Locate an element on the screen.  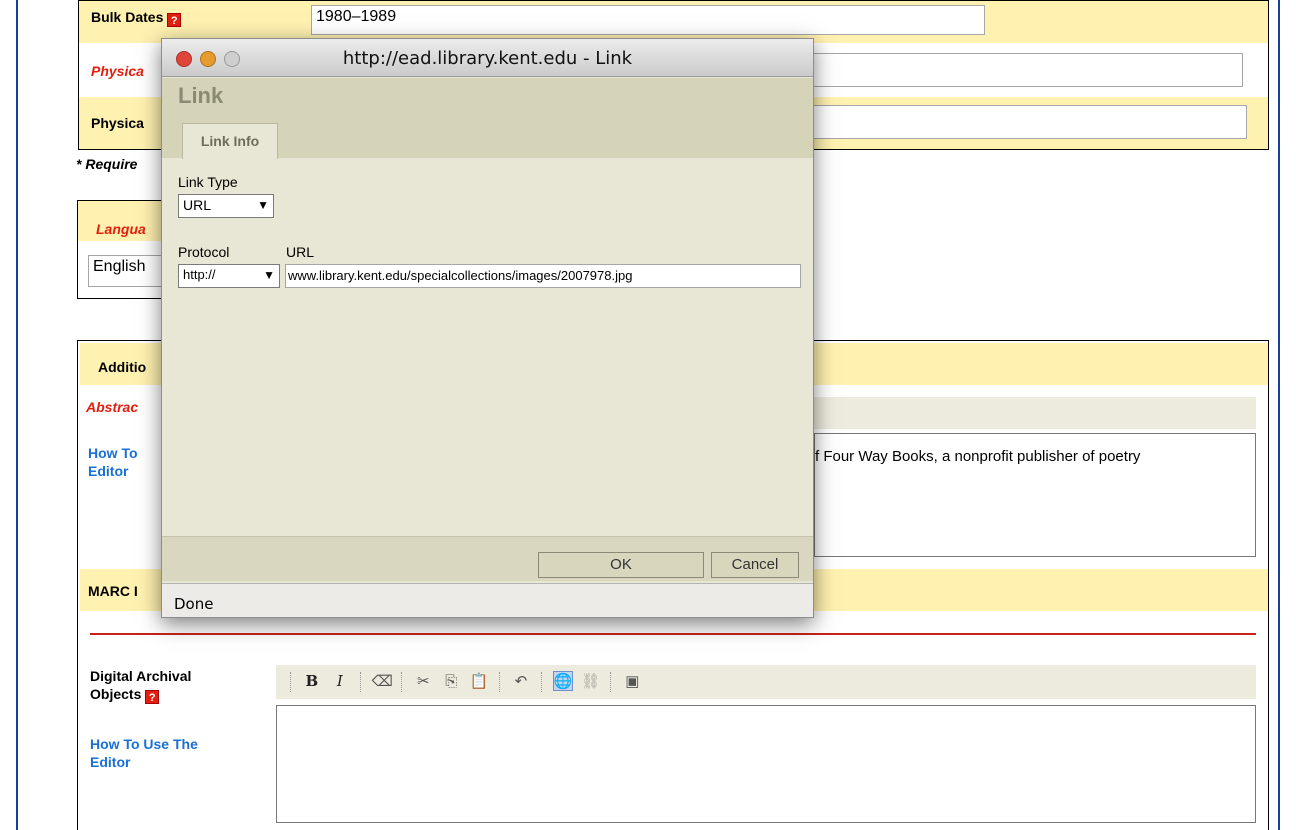
unlink-icon: ⛓ is located at coordinates (591, 682).